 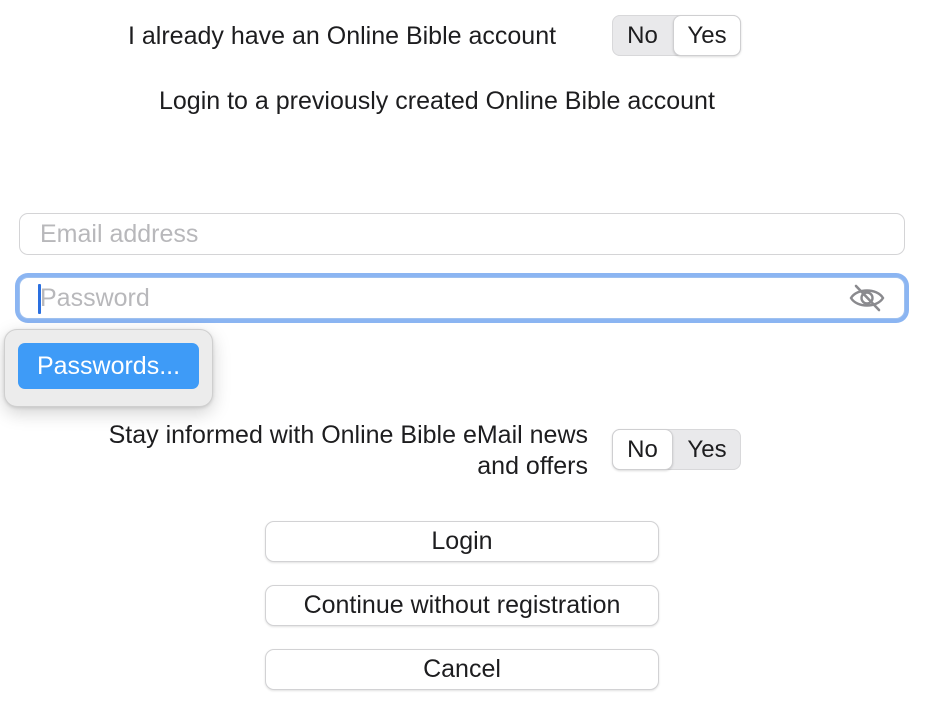 What do you see at coordinates (462, 234) in the screenshot?
I see `email-field` at bounding box center [462, 234].